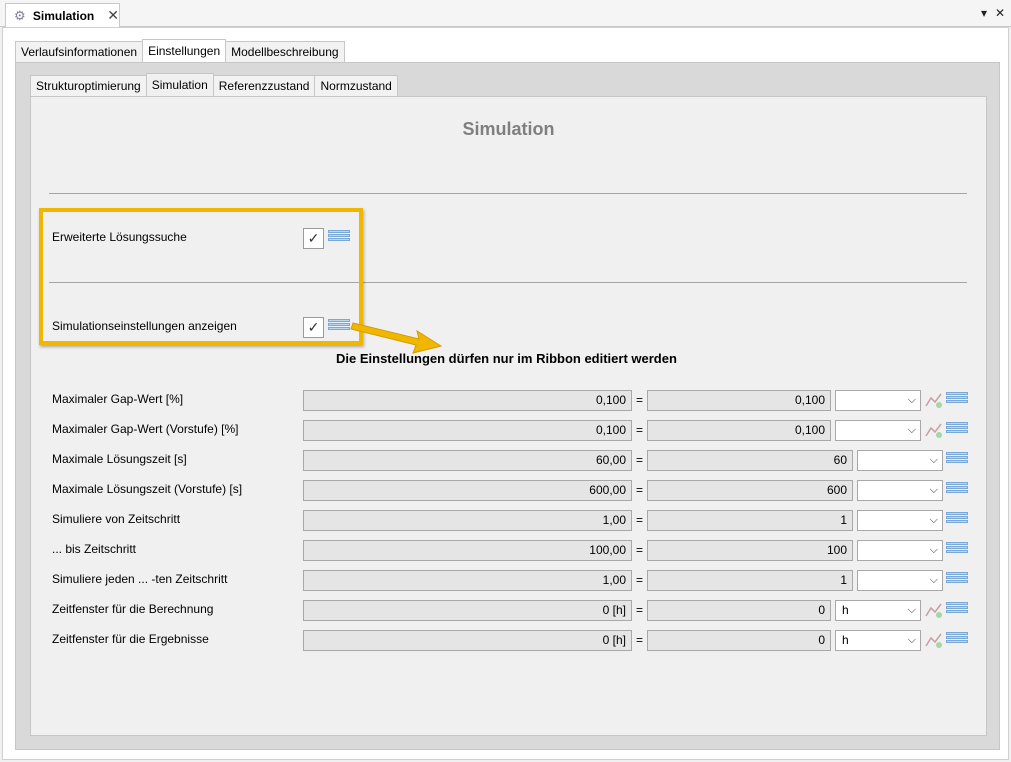  What do you see at coordinates (264, 85) in the screenshot?
I see `tab-referenzzustand: Referenzzustand` at bounding box center [264, 85].